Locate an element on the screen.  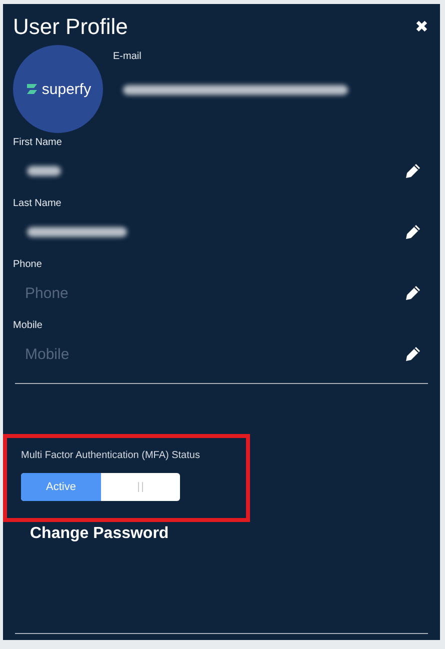
field-label: Phone is located at coordinates (28, 264).